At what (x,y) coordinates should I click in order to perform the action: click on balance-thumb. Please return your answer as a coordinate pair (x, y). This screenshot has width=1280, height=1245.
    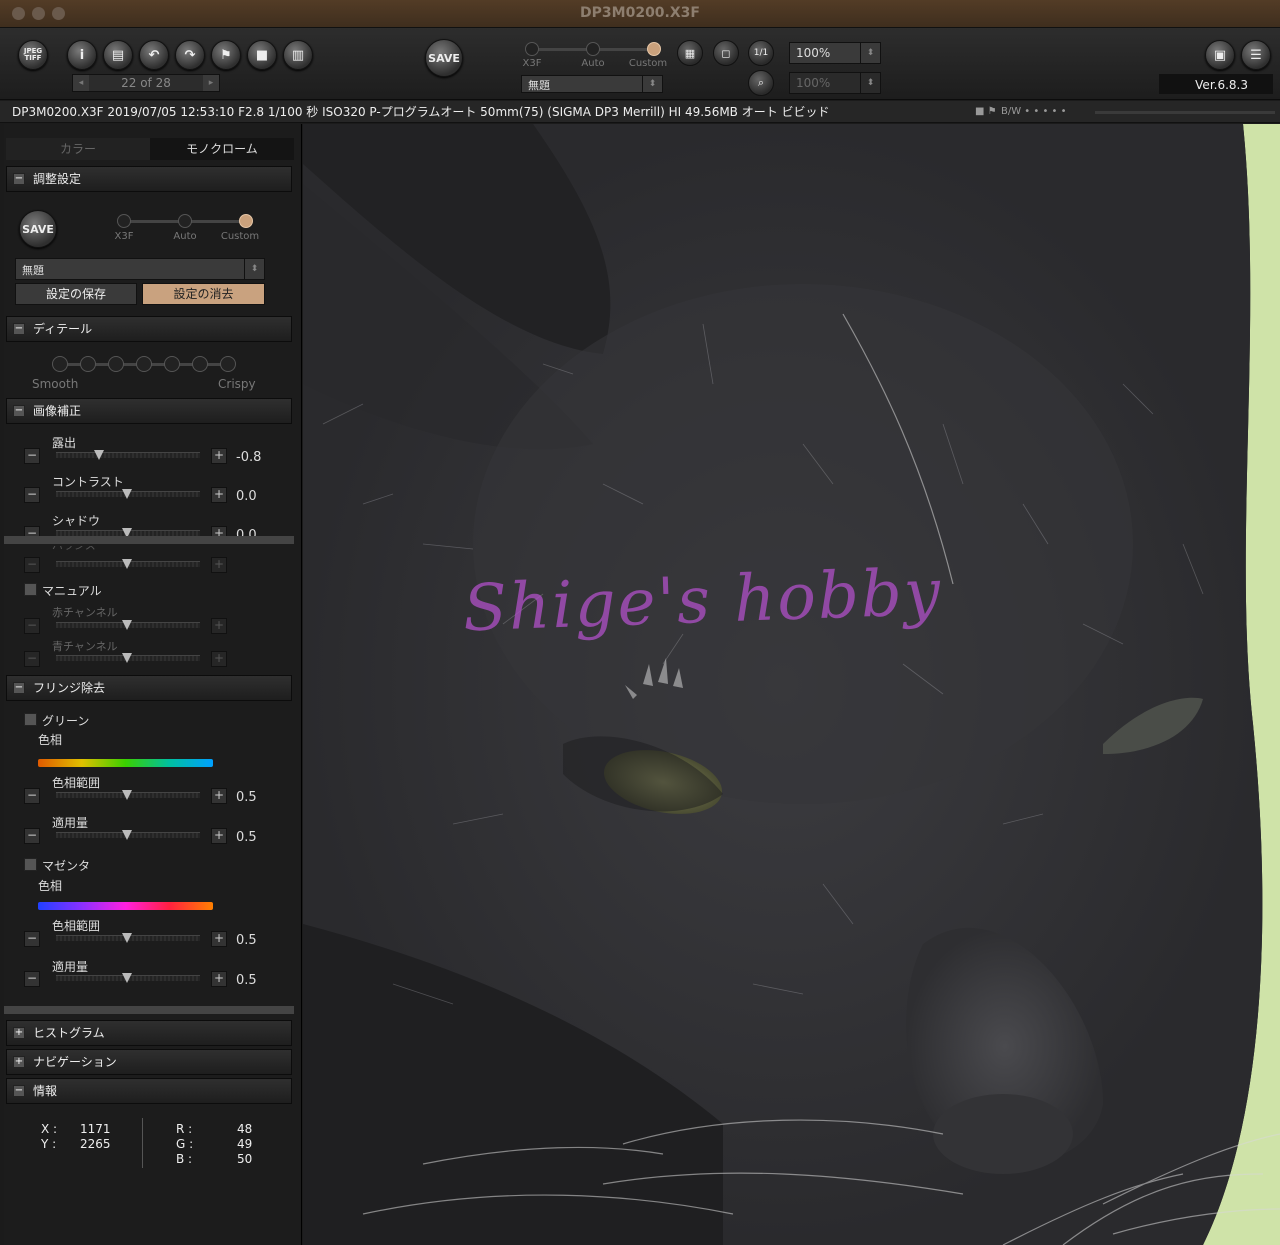
    Looking at the image, I should click on (127, 564).